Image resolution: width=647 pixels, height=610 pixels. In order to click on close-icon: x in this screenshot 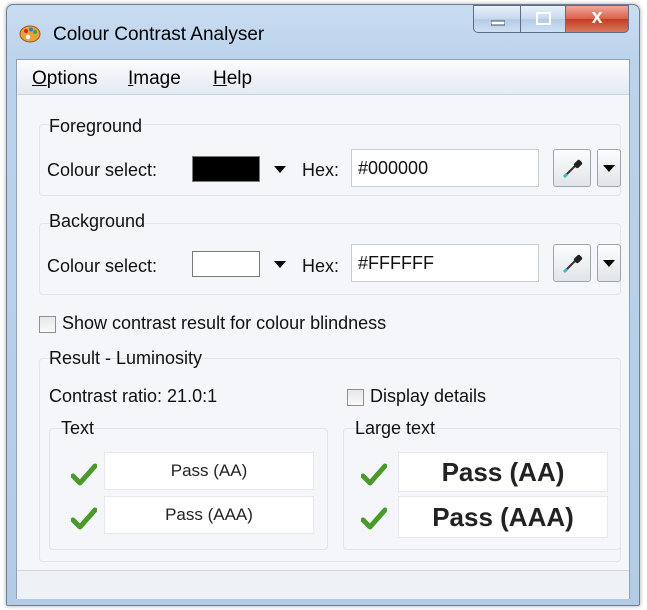, I will do `click(597, 16)`.